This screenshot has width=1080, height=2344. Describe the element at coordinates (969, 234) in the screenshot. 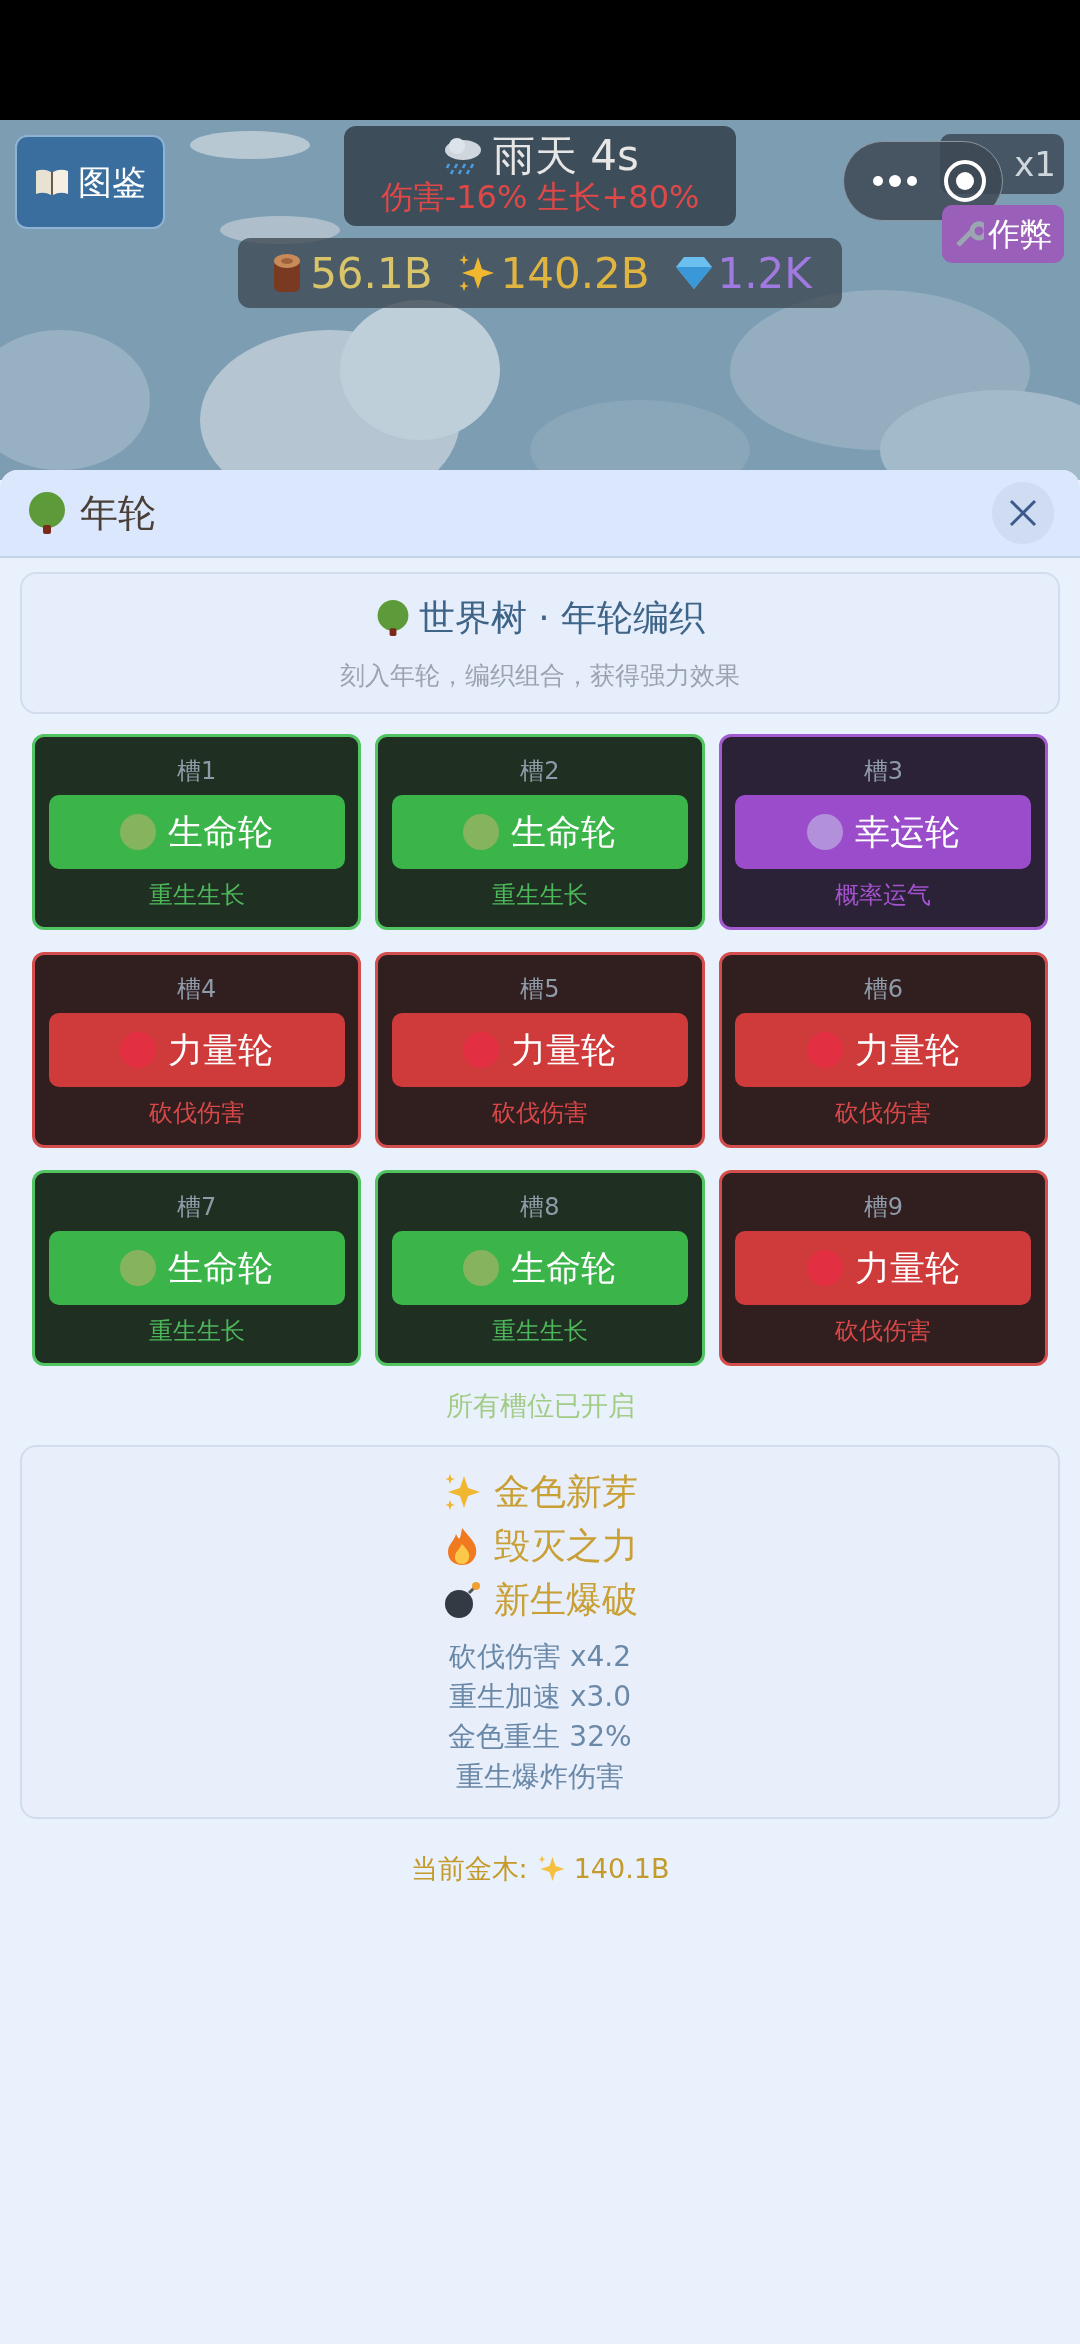

I see `wrench-icon` at that location.